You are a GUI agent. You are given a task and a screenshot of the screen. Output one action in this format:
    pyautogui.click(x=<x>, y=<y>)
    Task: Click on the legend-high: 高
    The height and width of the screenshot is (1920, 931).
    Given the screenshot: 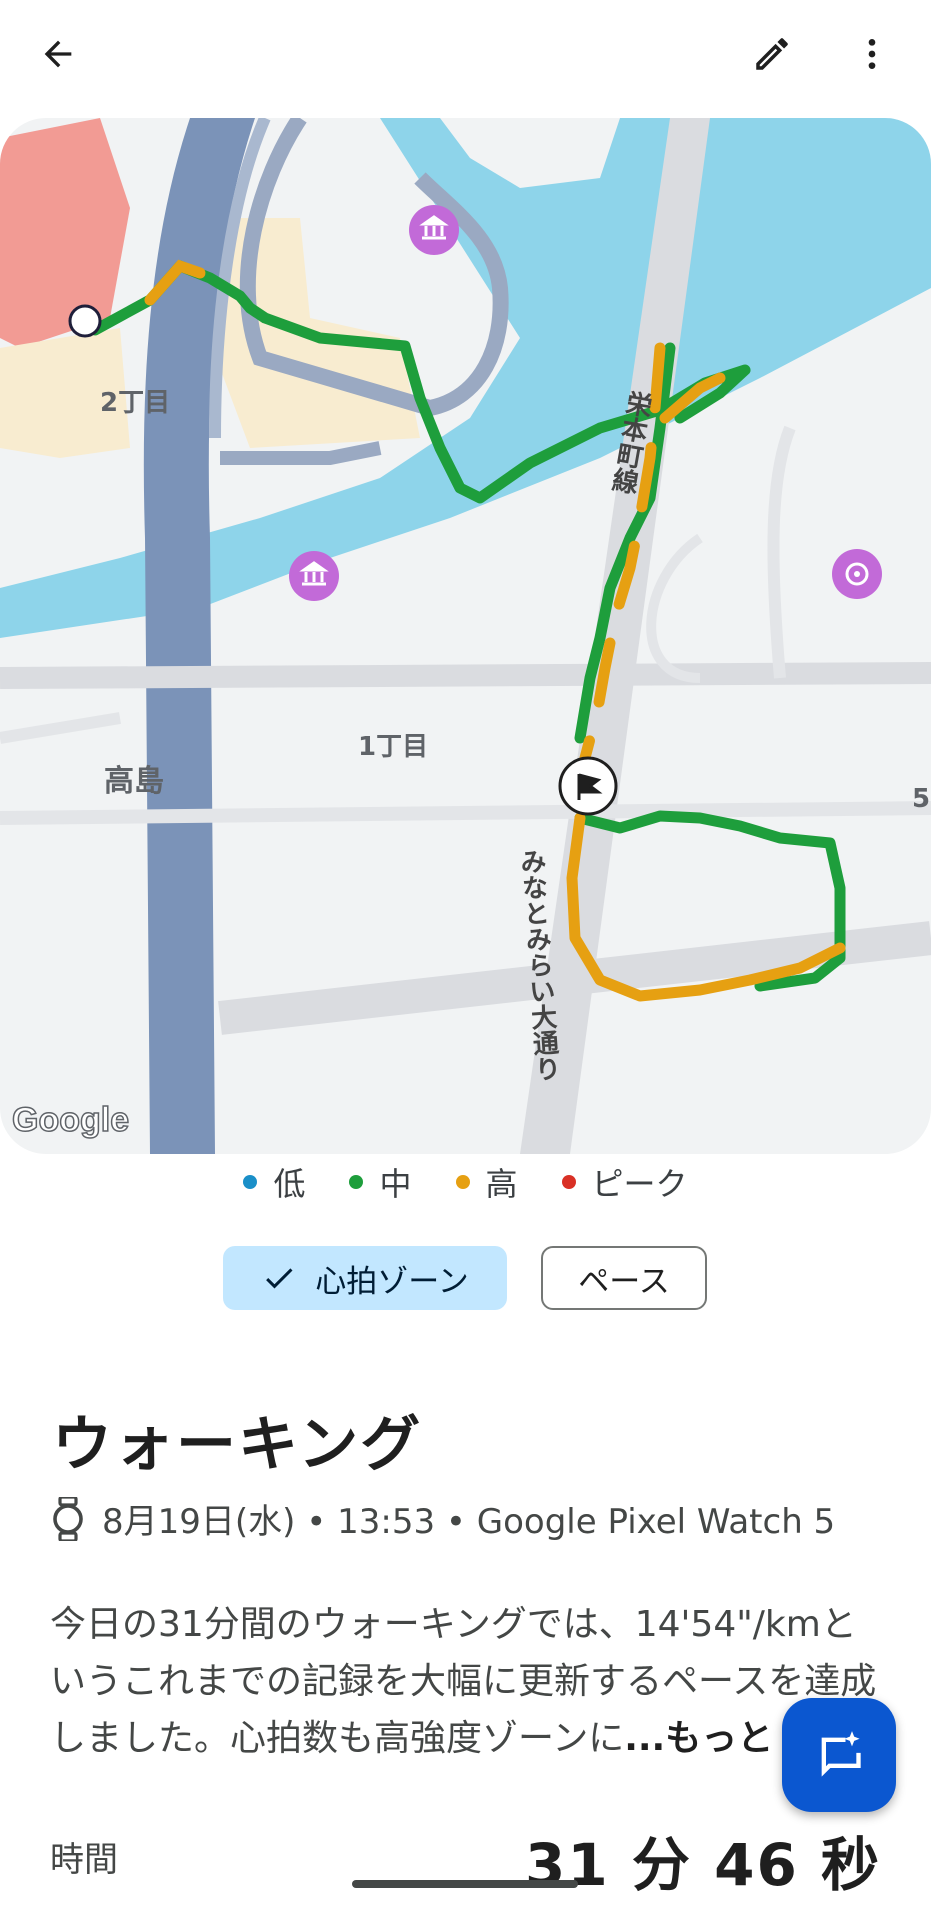 What is the action you would take?
    pyautogui.click(x=486, y=1182)
    